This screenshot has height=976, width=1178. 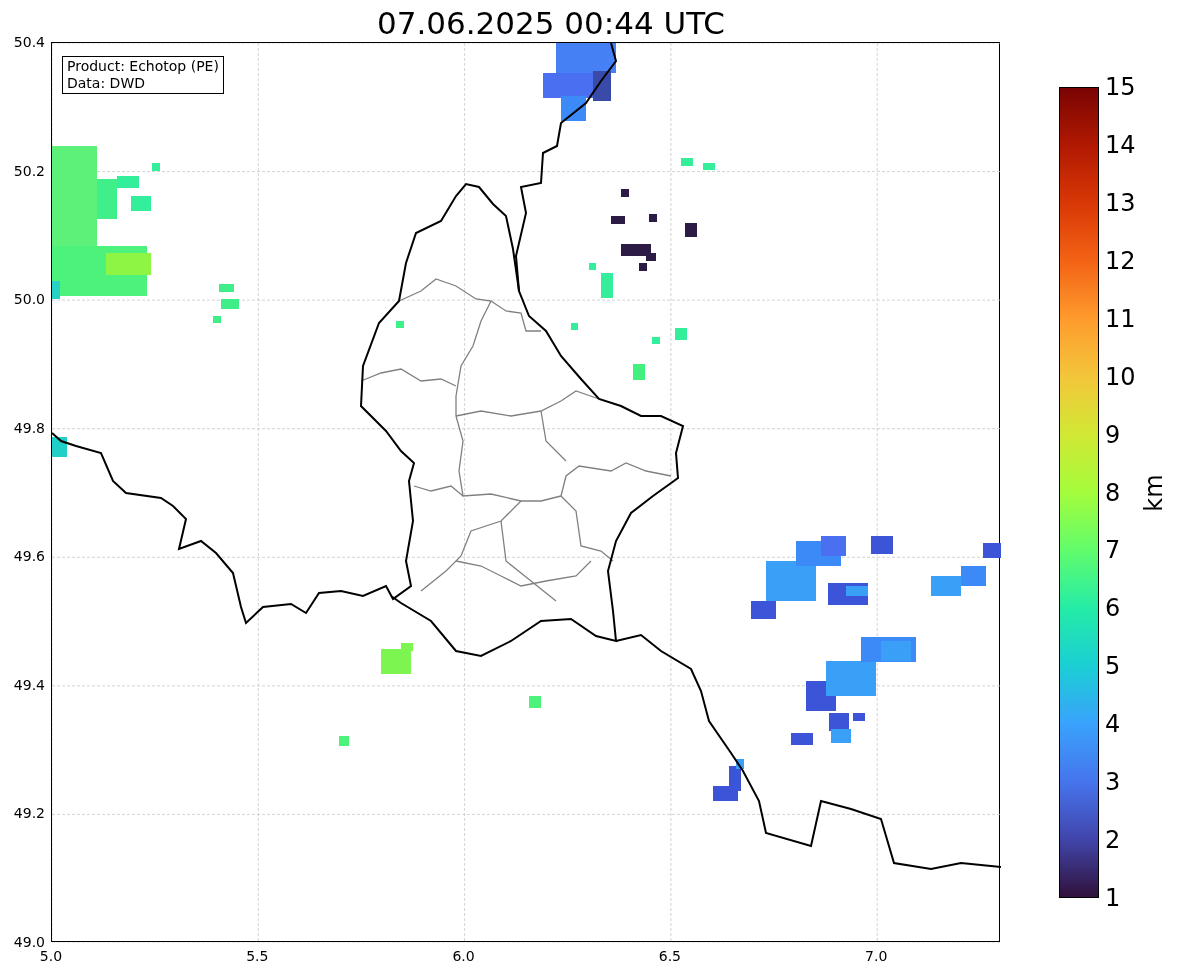 I want to click on info-text: Product: Echotop (PE), so click(x=143, y=66).